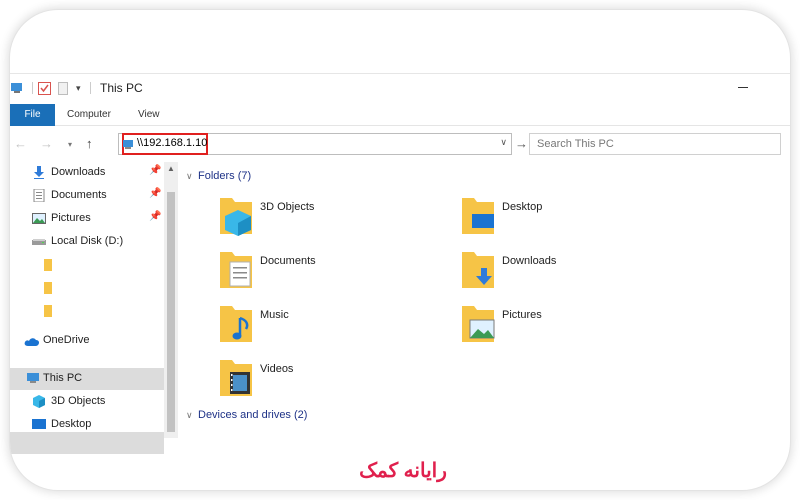 The image size is (800, 500). What do you see at coordinates (236, 323) in the screenshot?
I see `music-folder-icon` at bounding box center [236, 323].